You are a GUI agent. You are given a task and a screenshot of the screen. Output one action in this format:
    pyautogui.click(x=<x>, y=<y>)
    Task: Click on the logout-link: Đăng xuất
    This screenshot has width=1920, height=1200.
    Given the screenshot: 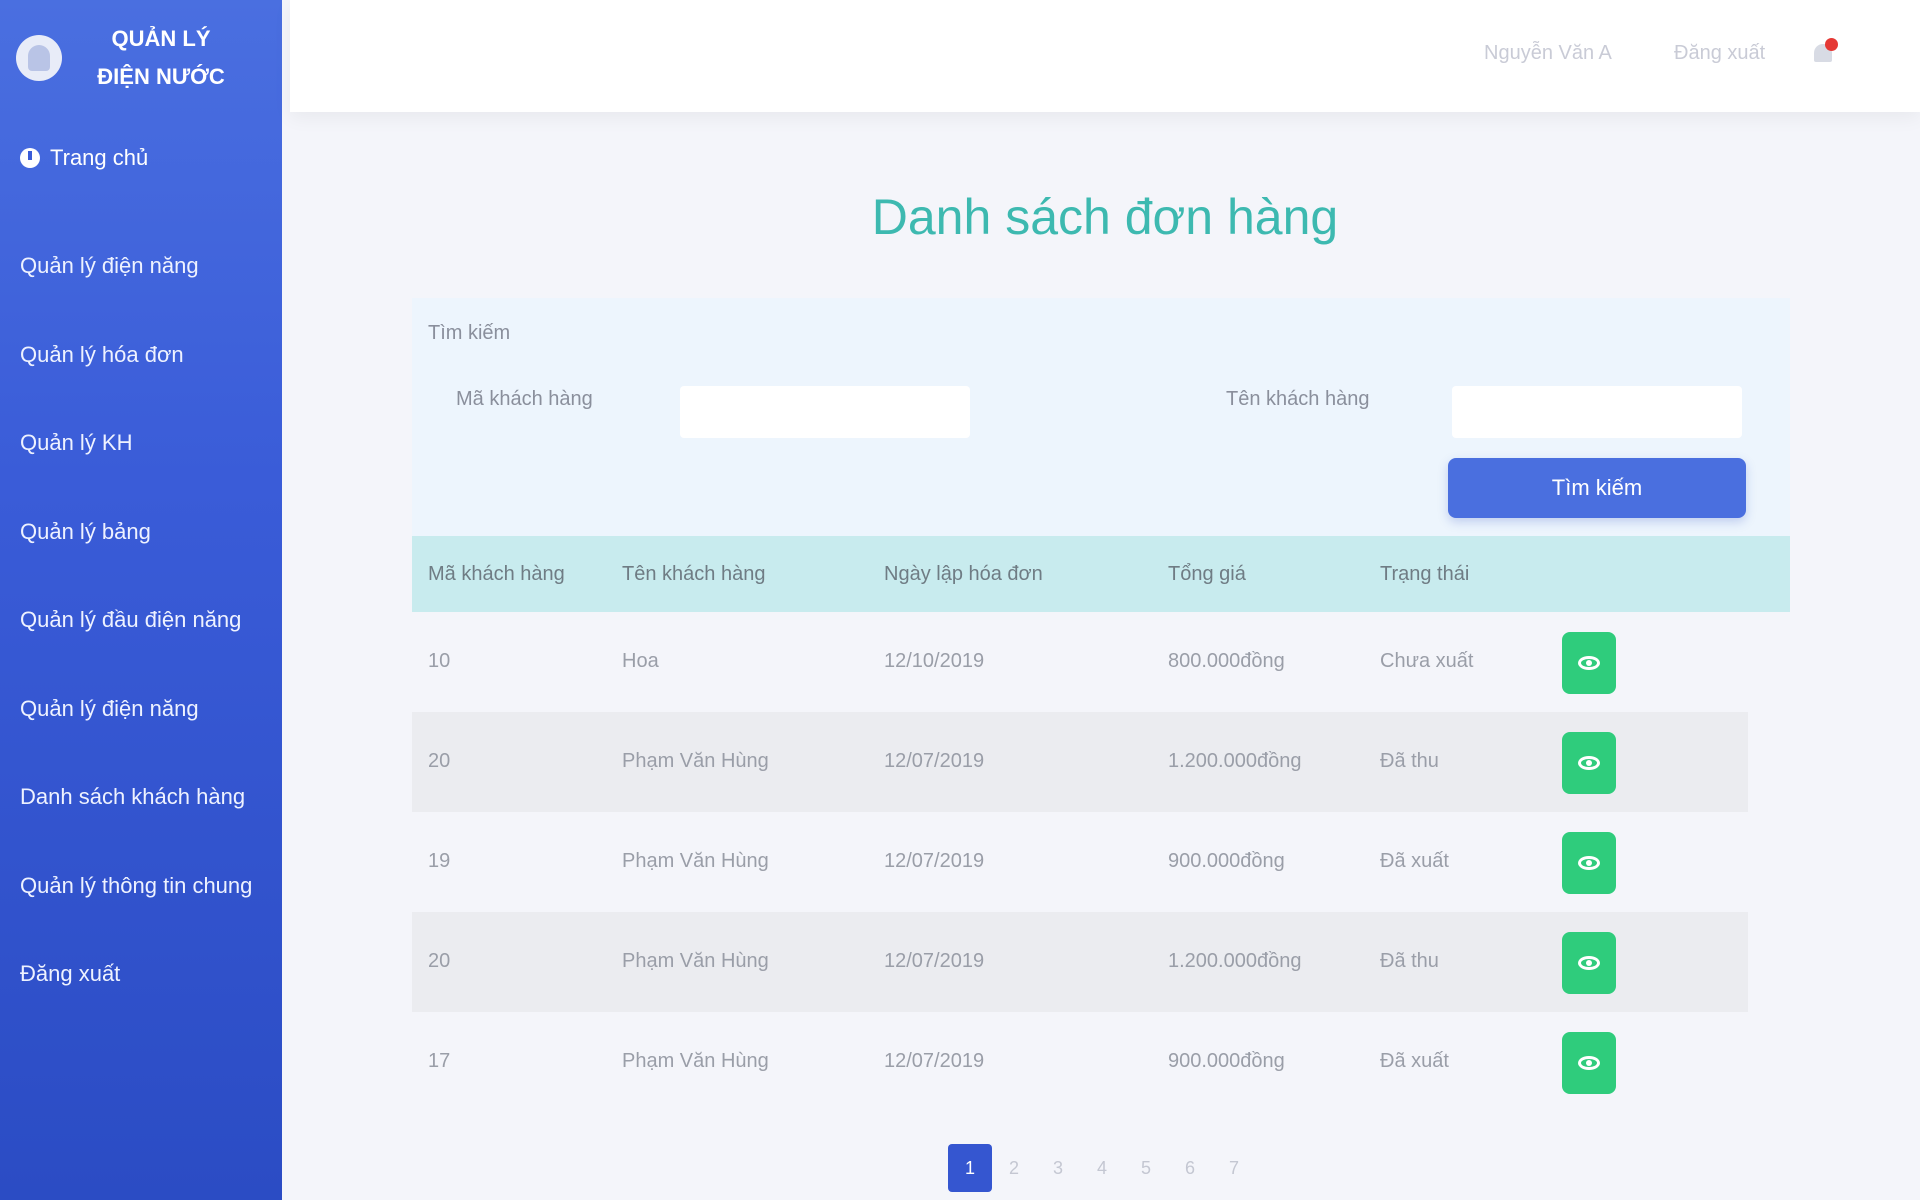 What is the action you would take?
    pyautogui.click(x=1719, y=53)
    